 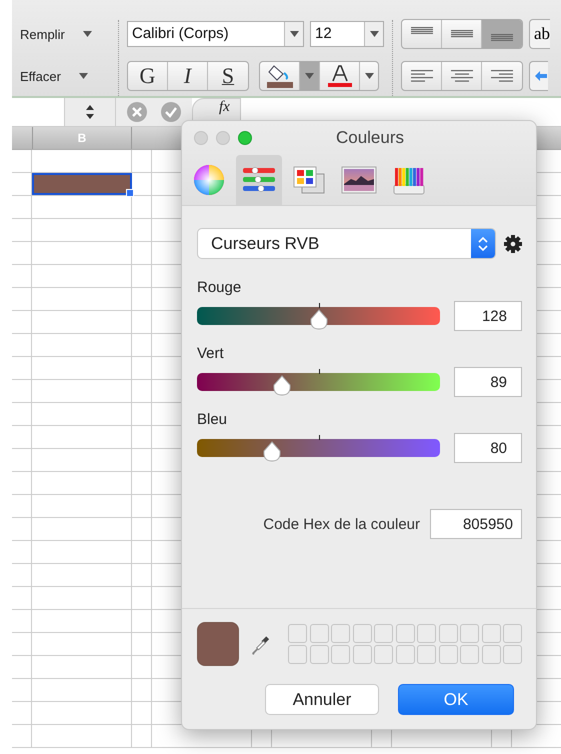 I want to click on window-title: Couleurs, so click(x=370, y=138).